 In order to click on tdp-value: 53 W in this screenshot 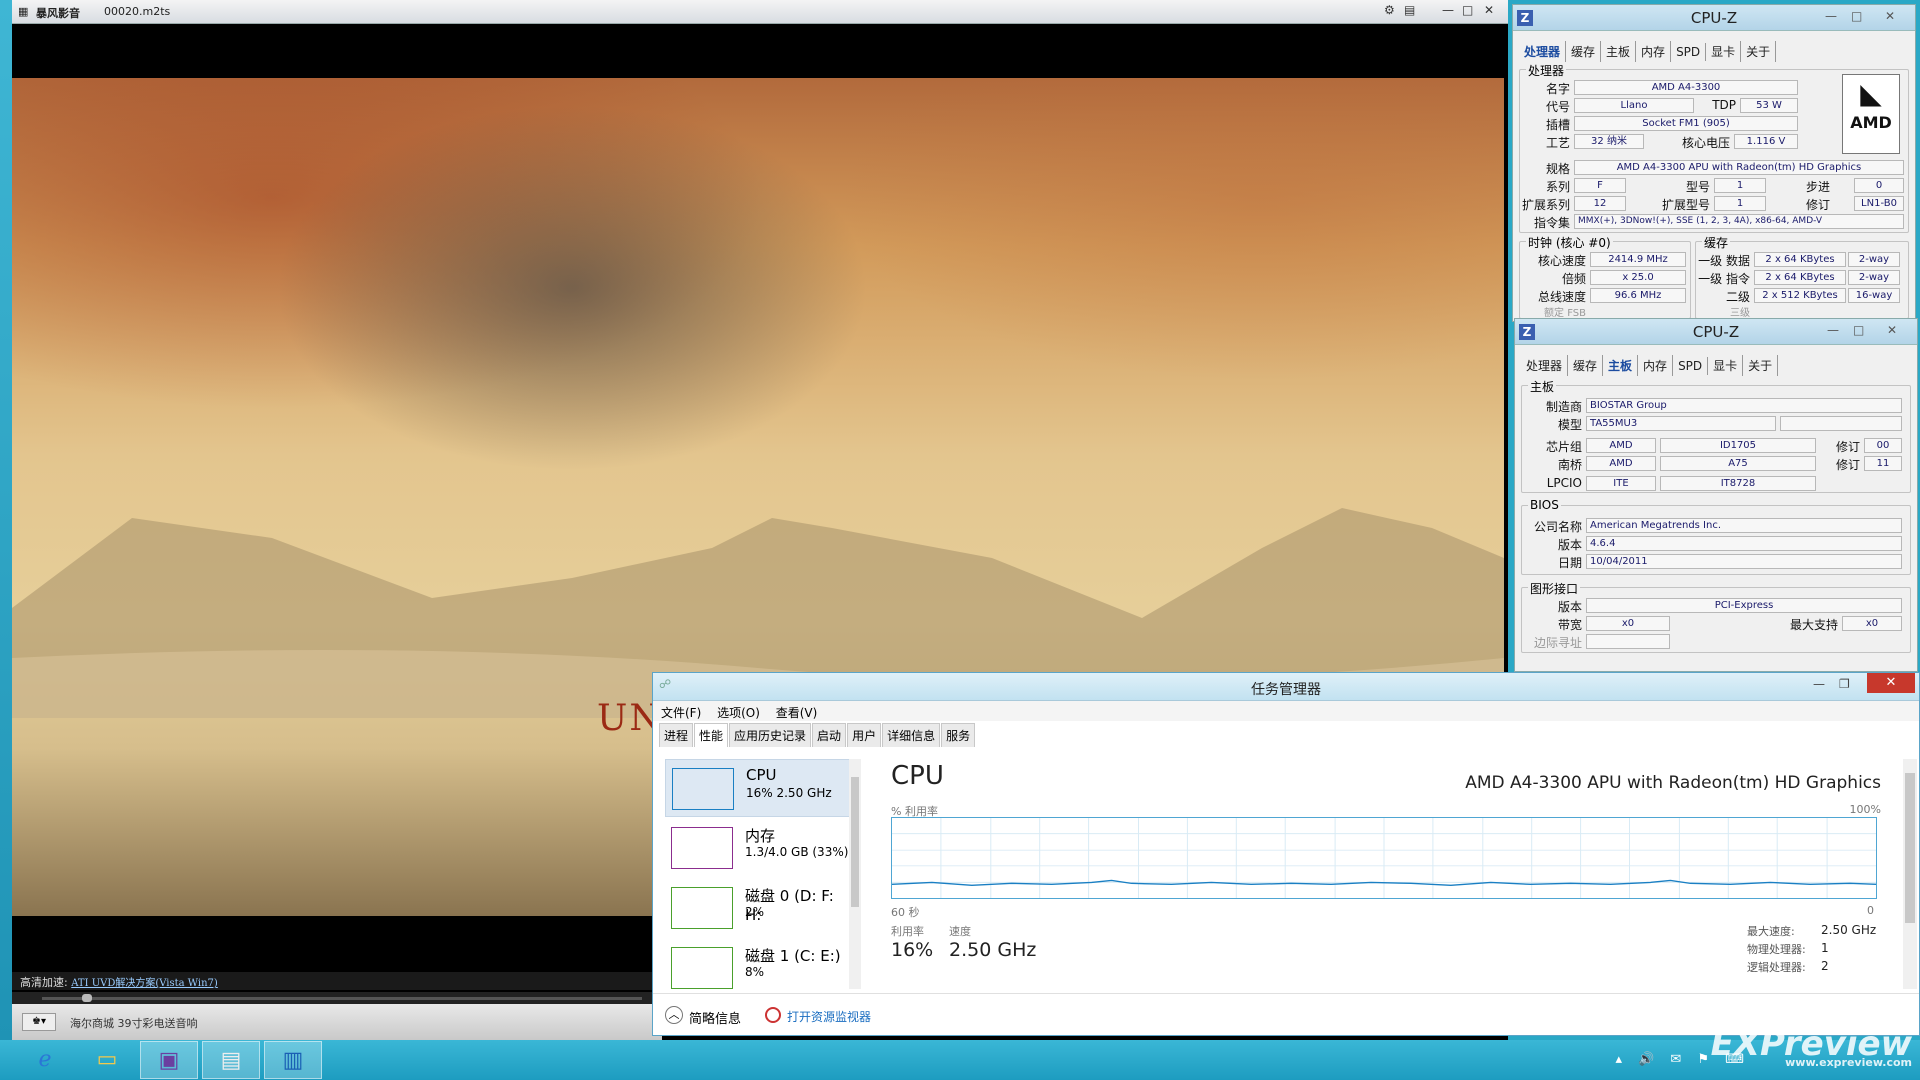, I will do `click(1769, 105)`.